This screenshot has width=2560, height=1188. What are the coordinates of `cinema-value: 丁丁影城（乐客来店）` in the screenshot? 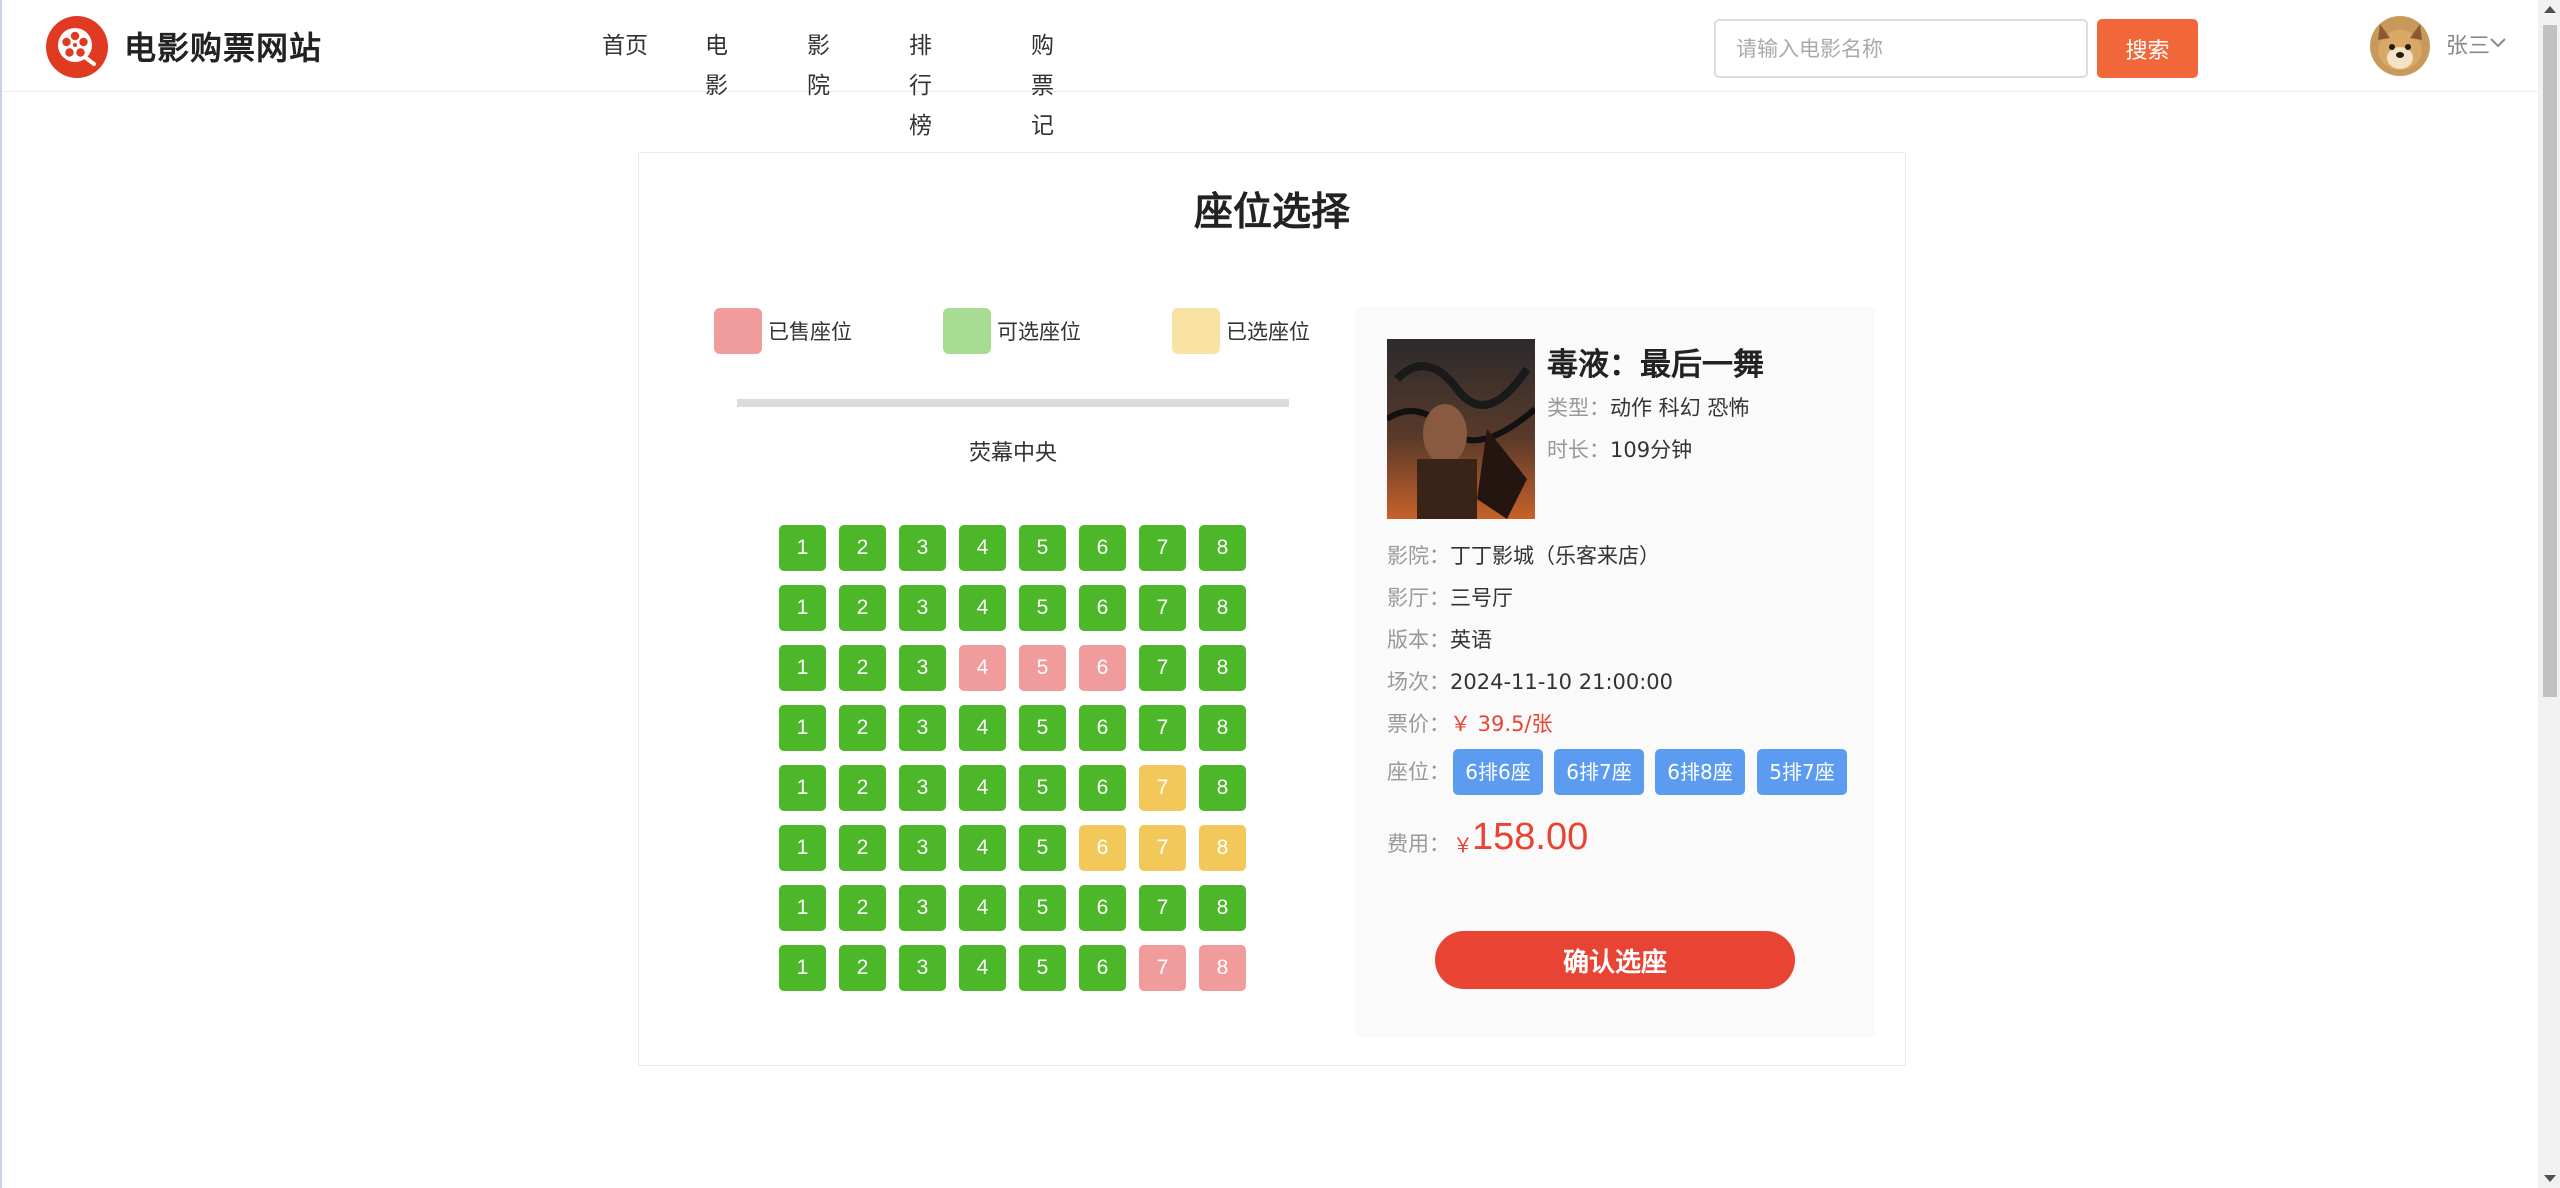 It's located at (1555, 556).